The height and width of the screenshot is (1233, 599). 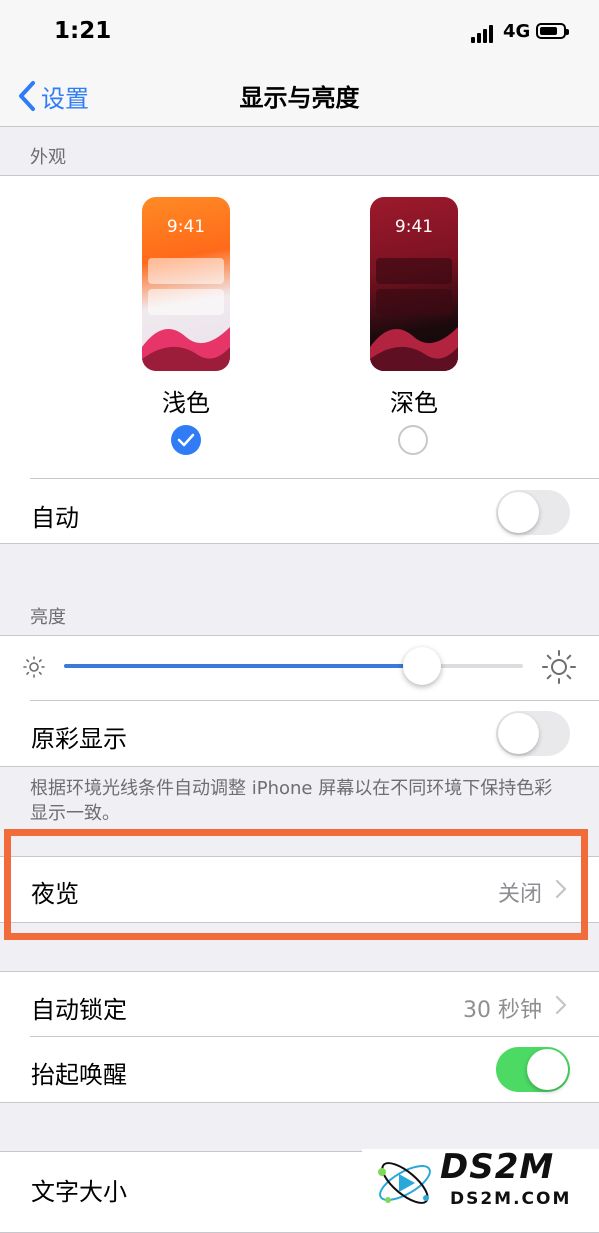 I want to click on dark-preview-time: 9:41, so click(x=414, y=227).